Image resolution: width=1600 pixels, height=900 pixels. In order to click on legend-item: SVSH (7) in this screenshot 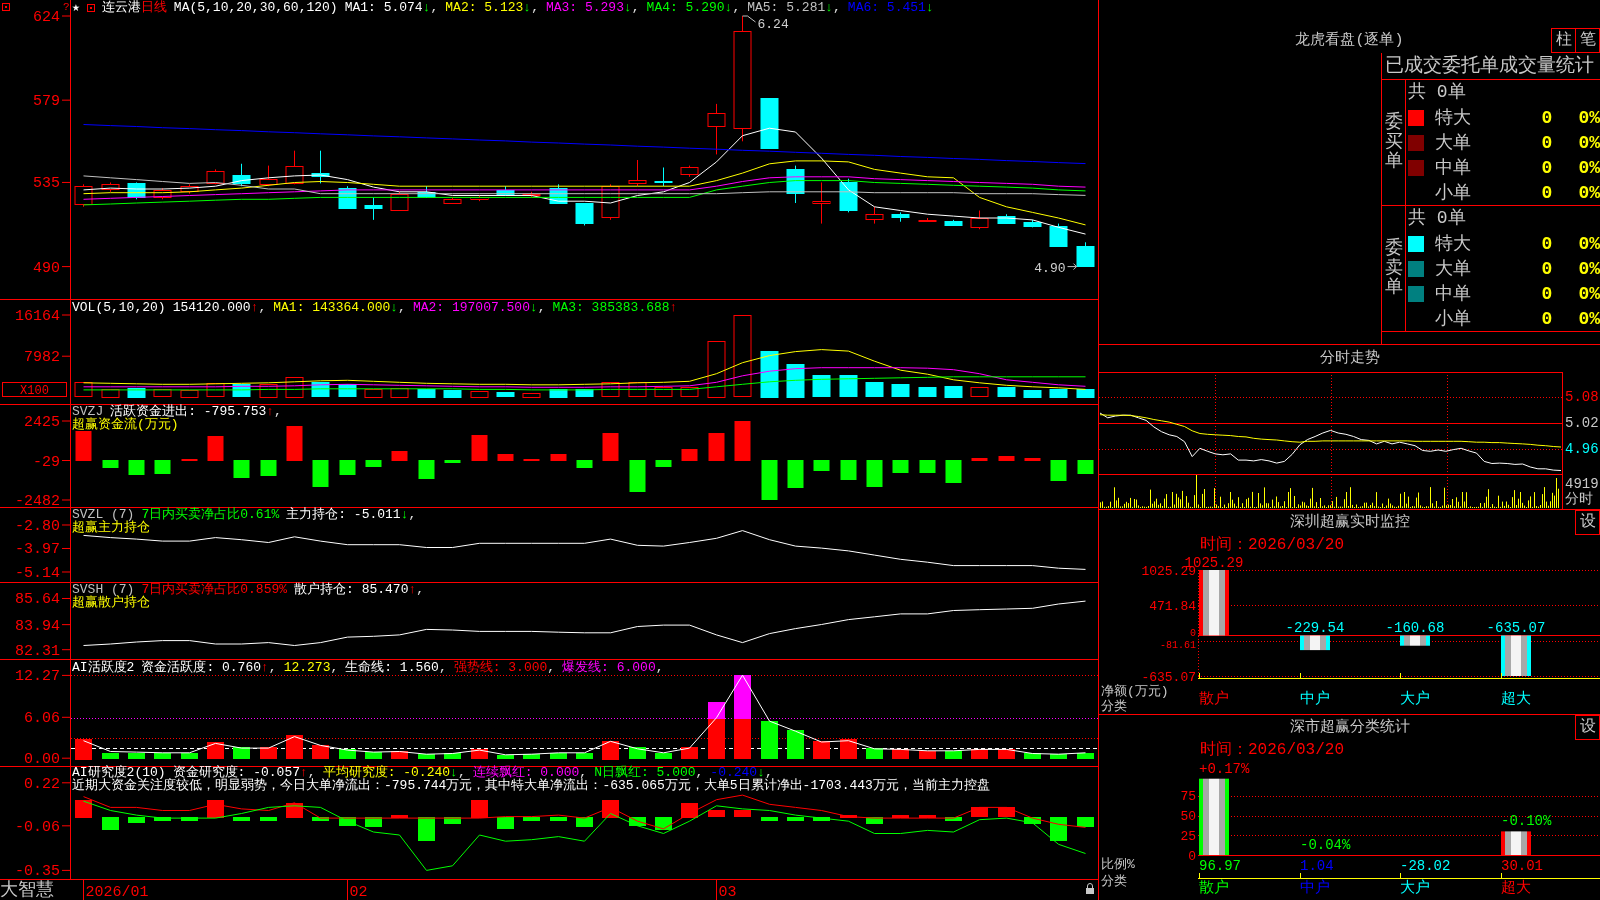, I will do `click(103, 589)`.